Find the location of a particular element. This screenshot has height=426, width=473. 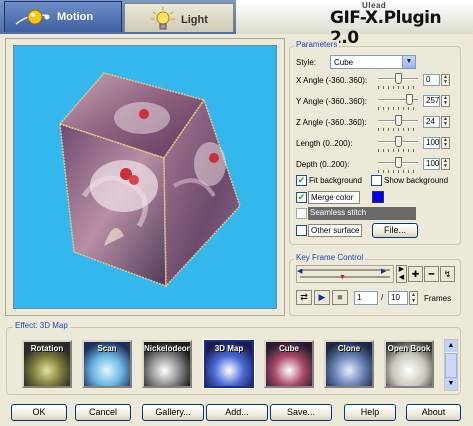

merge-color-label: Merge color is located at coordinates (332, 197).